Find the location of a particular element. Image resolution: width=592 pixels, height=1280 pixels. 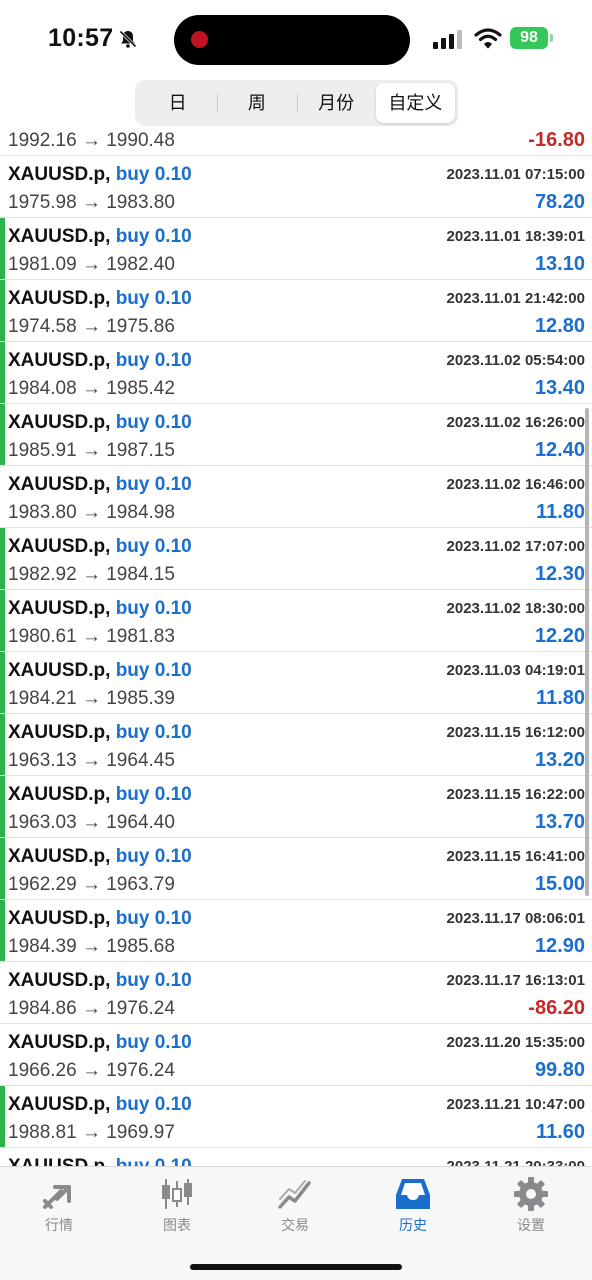

trade-profit: 12.90 is located at coordinates (559, 946).